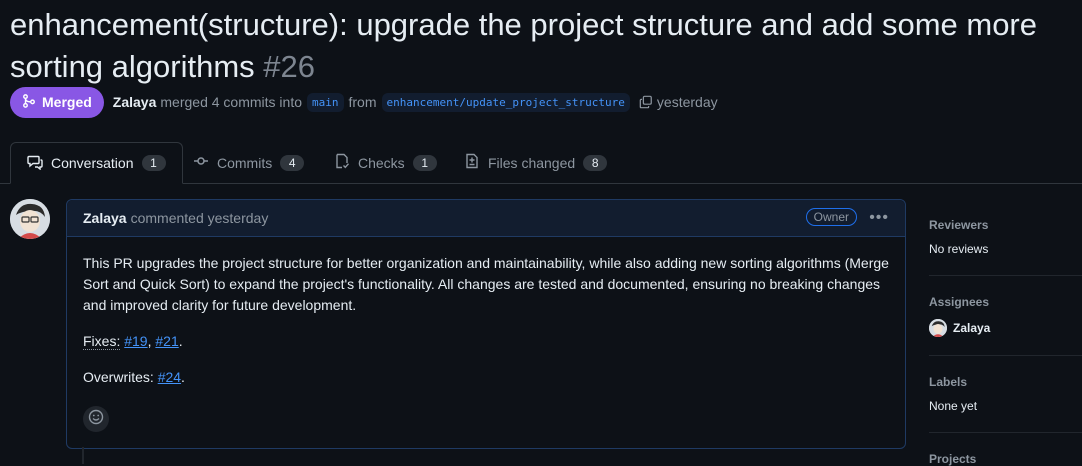 Image resolution: width=1082 pixels, height=466 pixels. Describe the element at coordinates (201, 162) in the screenshot. I see `commit-icon` at that location.